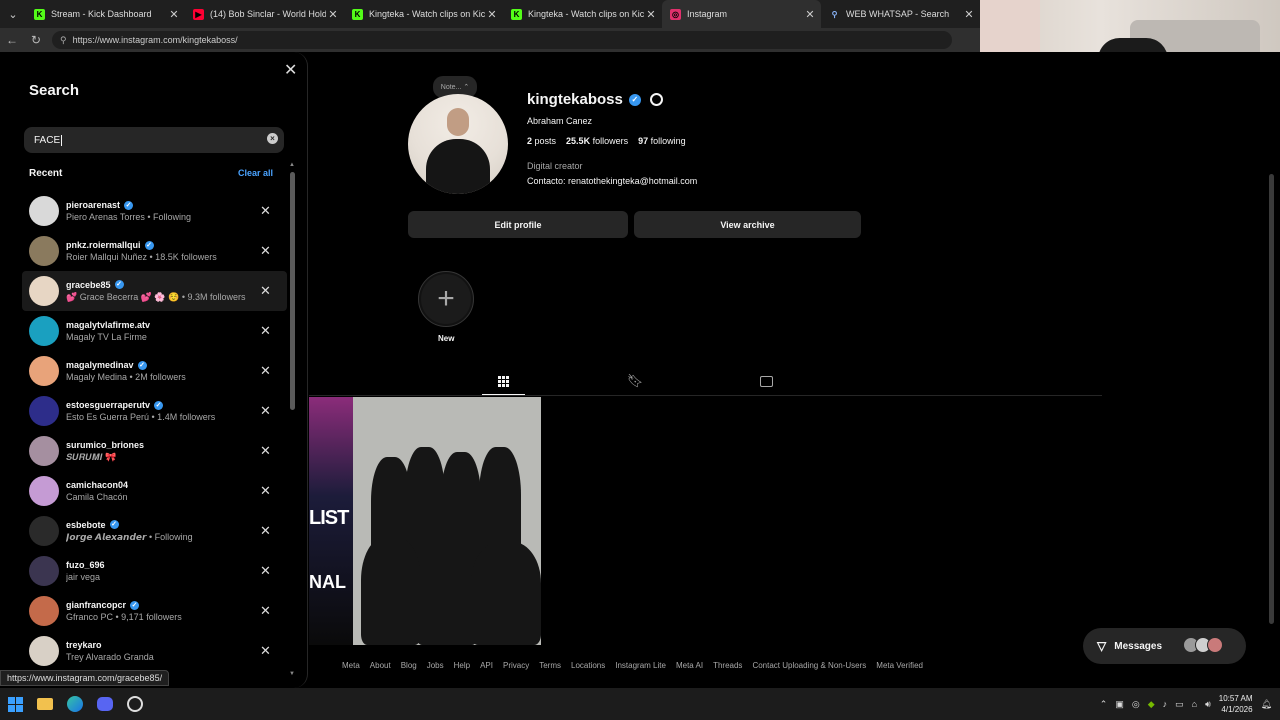 This screenshot has height=720, width=1280. I want to click on file-explorer-icon, so click(45, 704).